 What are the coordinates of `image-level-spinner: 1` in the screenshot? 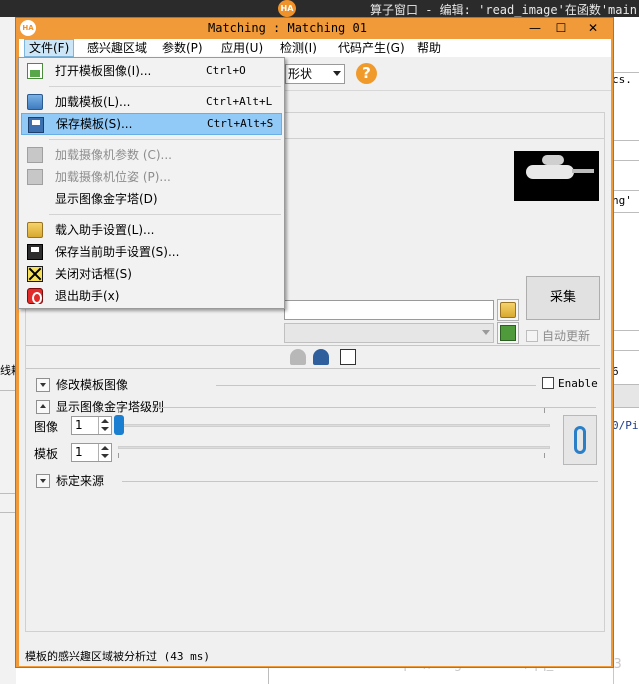 It's located at (91, 425).